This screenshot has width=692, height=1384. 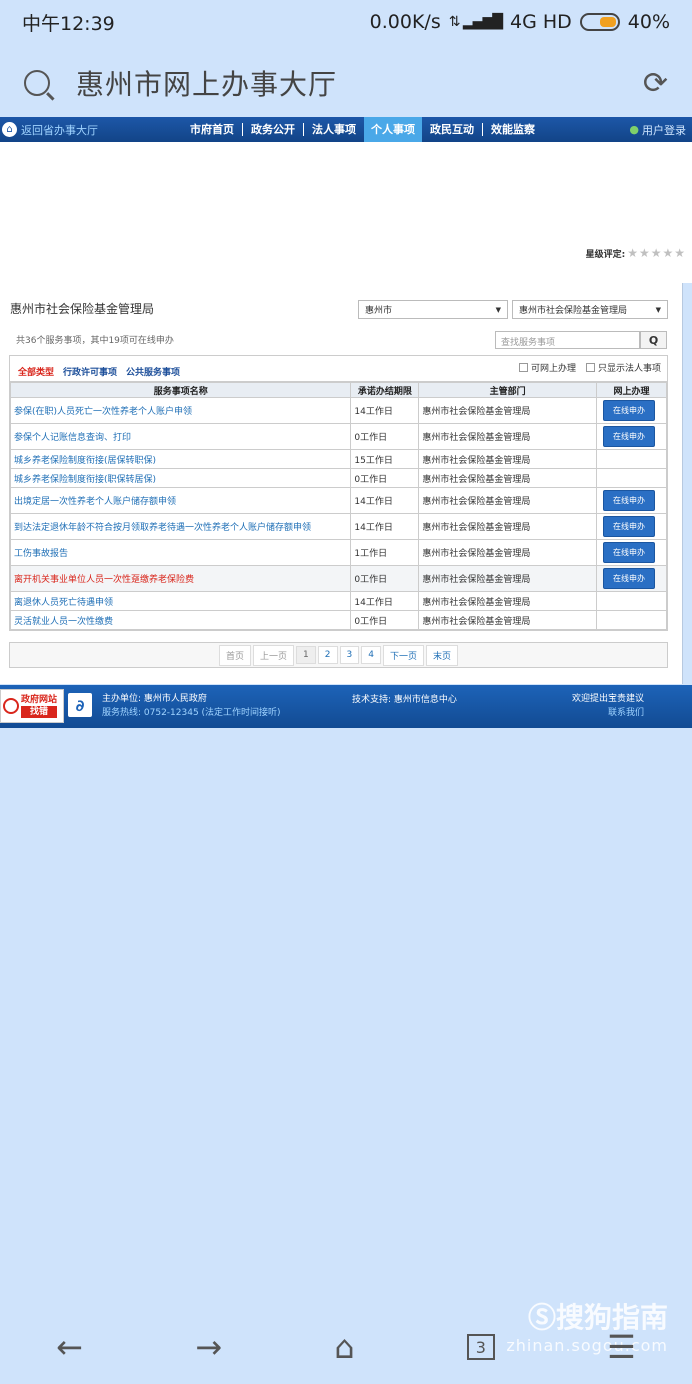 What do you see at coordinates (180, 552) in the screenshot?
I see `service-name-link: 工伤事故报告` at bounding box center [180, 552].